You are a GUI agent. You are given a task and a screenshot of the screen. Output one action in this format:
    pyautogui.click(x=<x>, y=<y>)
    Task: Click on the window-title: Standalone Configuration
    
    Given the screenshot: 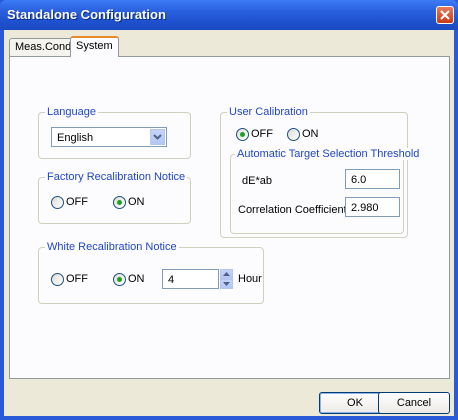 What is the action you would take?
    pyautogui.click(x=86, y=14)
    